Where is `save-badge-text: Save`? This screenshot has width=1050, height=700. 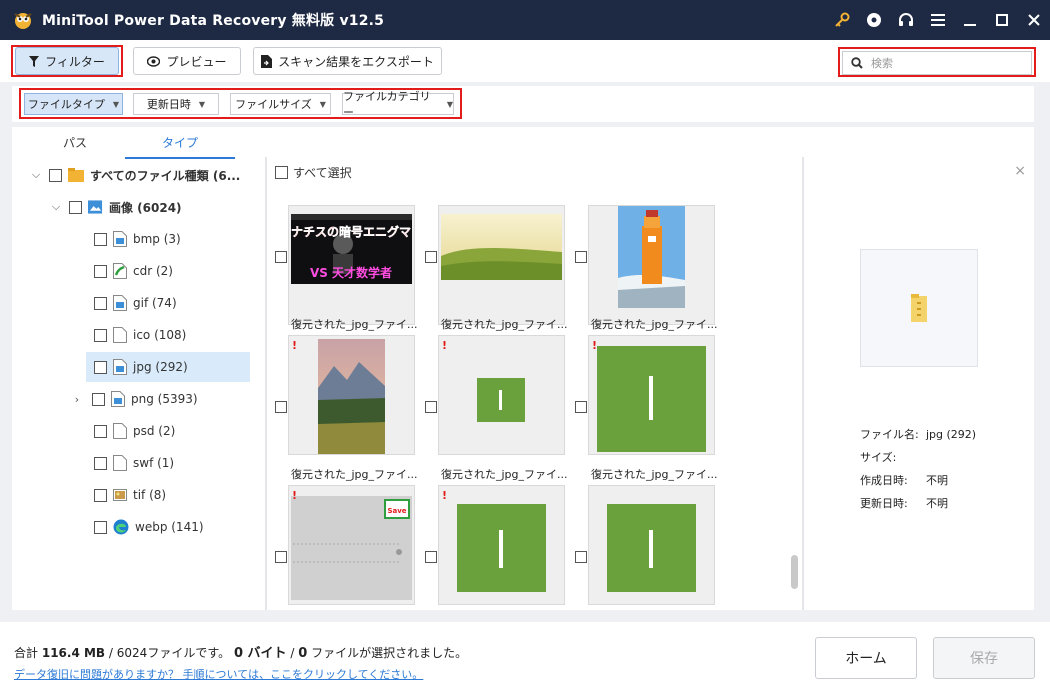
save-badge-text: Save is located at coordinates (396, 511).